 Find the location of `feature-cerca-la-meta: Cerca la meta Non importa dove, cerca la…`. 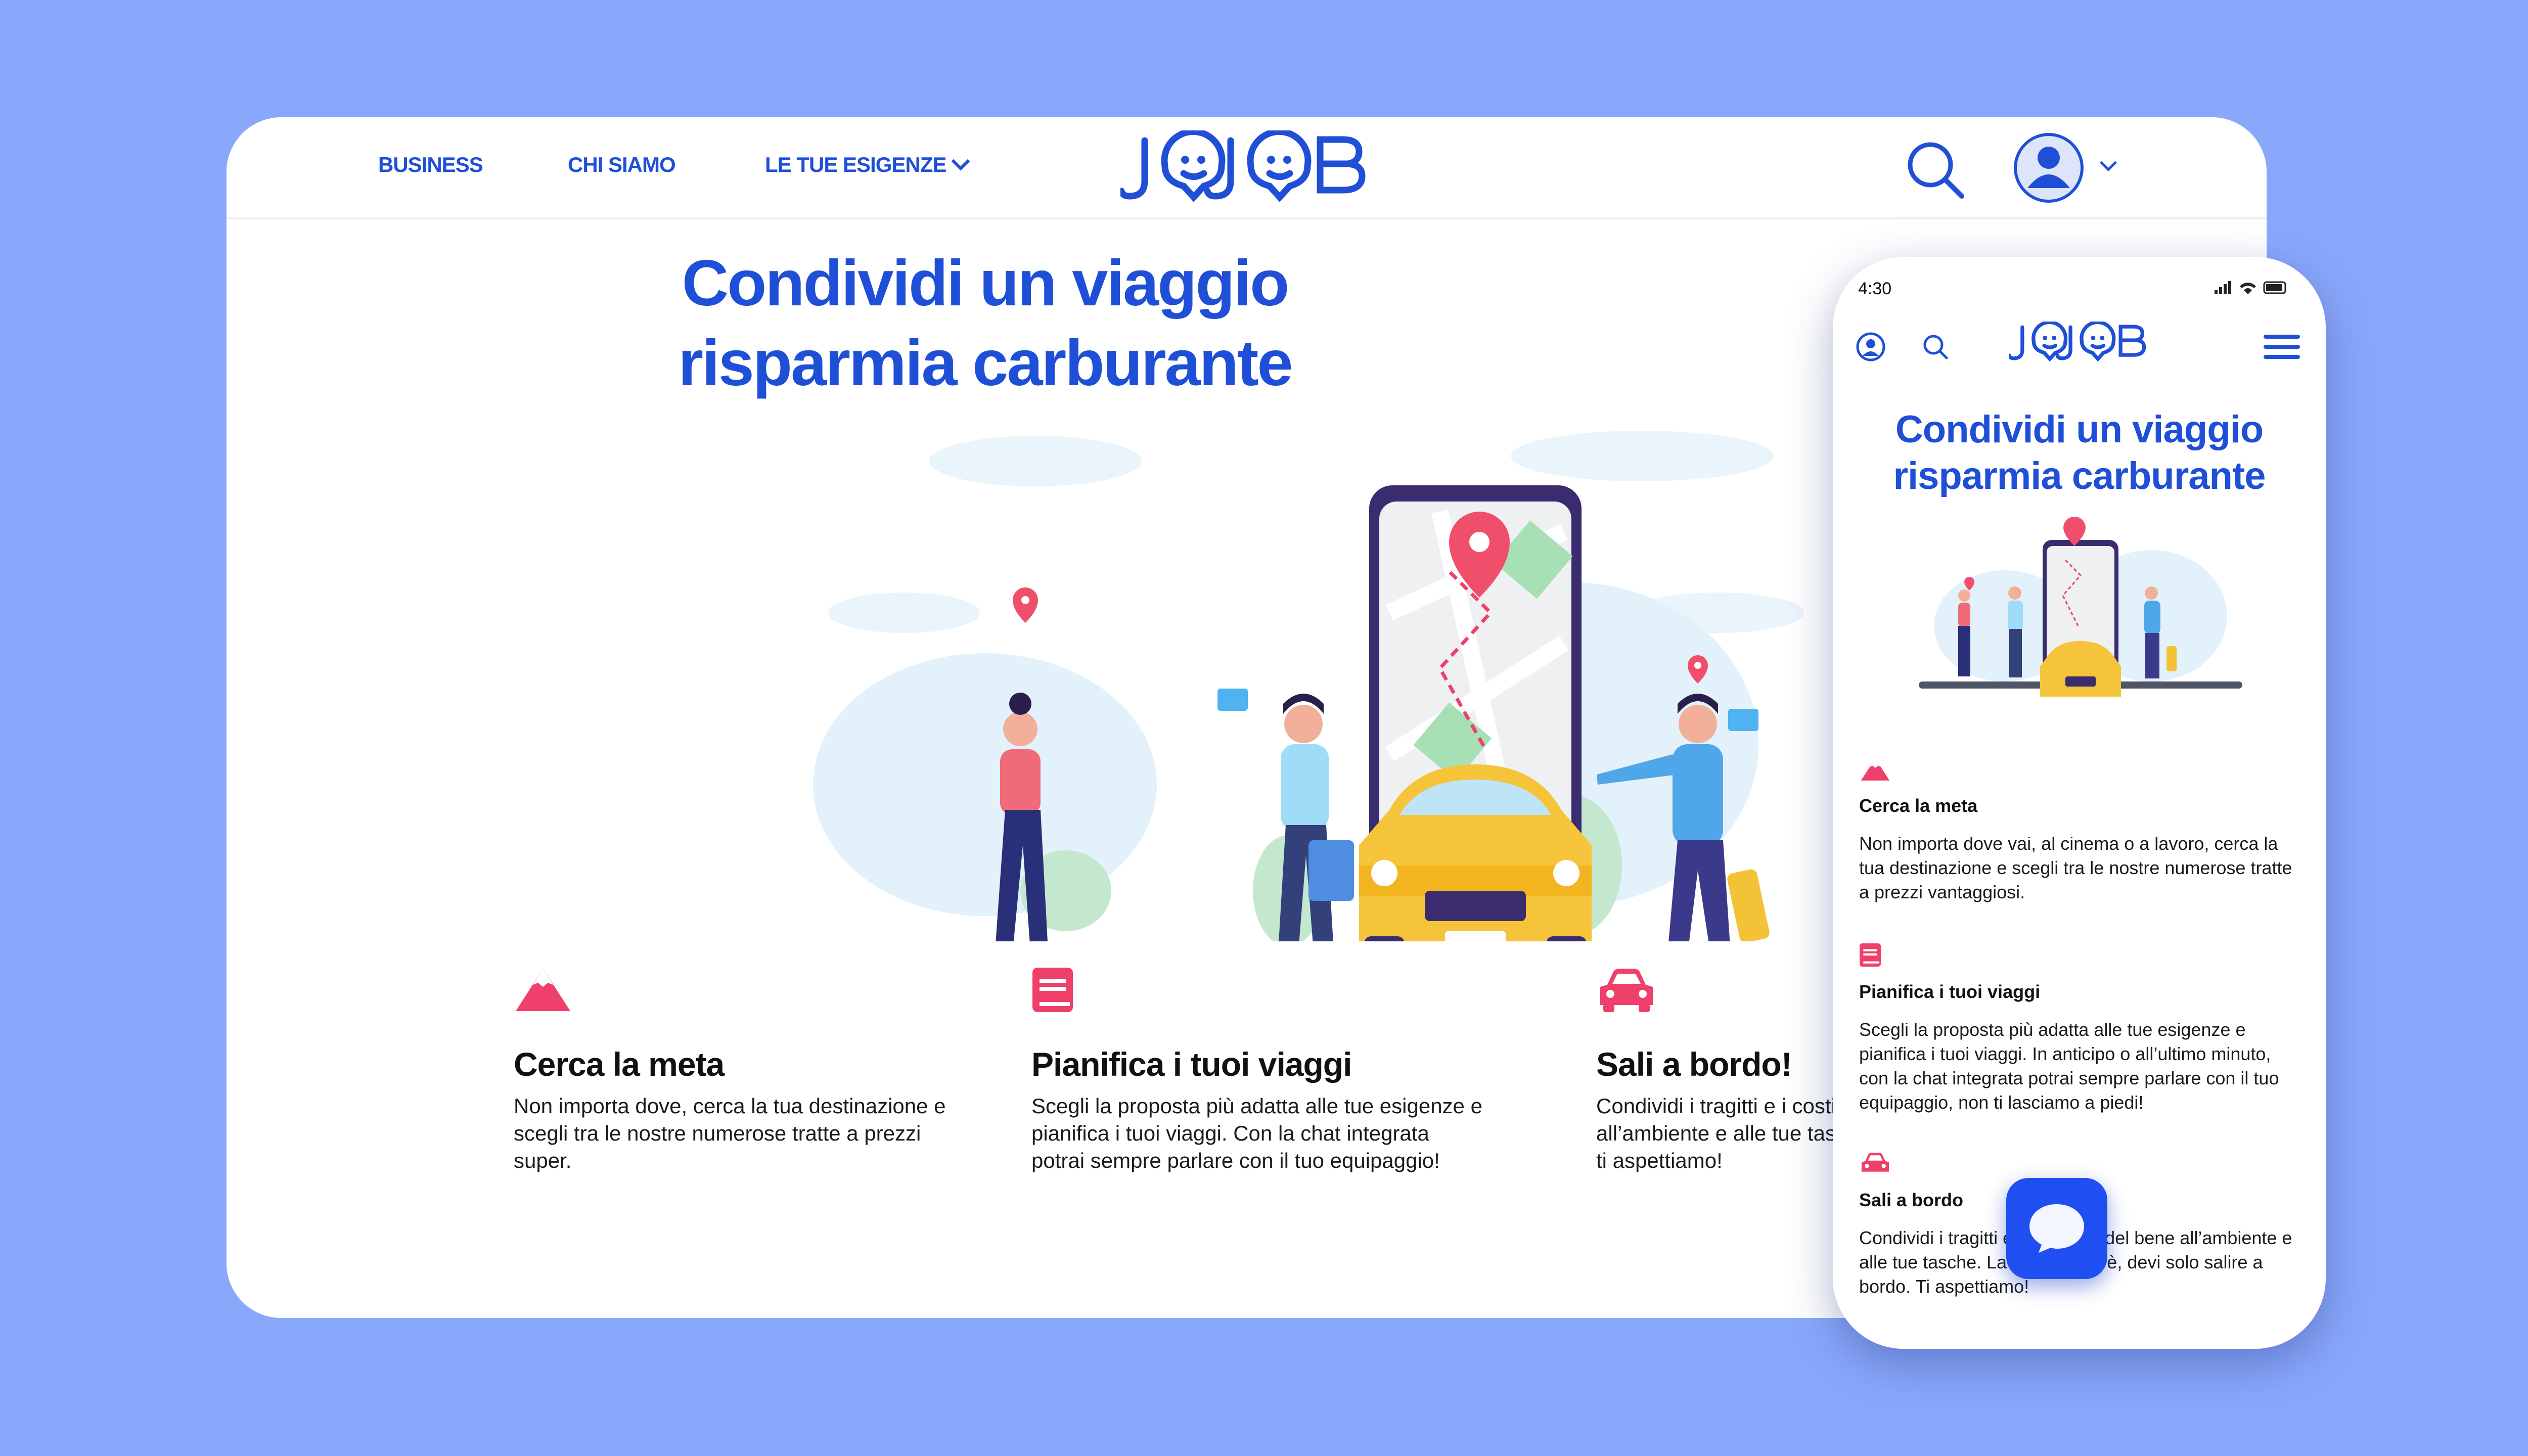

feature-cerca-la-meta: Cerca la meta Non importa dove, cerca la… is located at coordinates (742, 1070).